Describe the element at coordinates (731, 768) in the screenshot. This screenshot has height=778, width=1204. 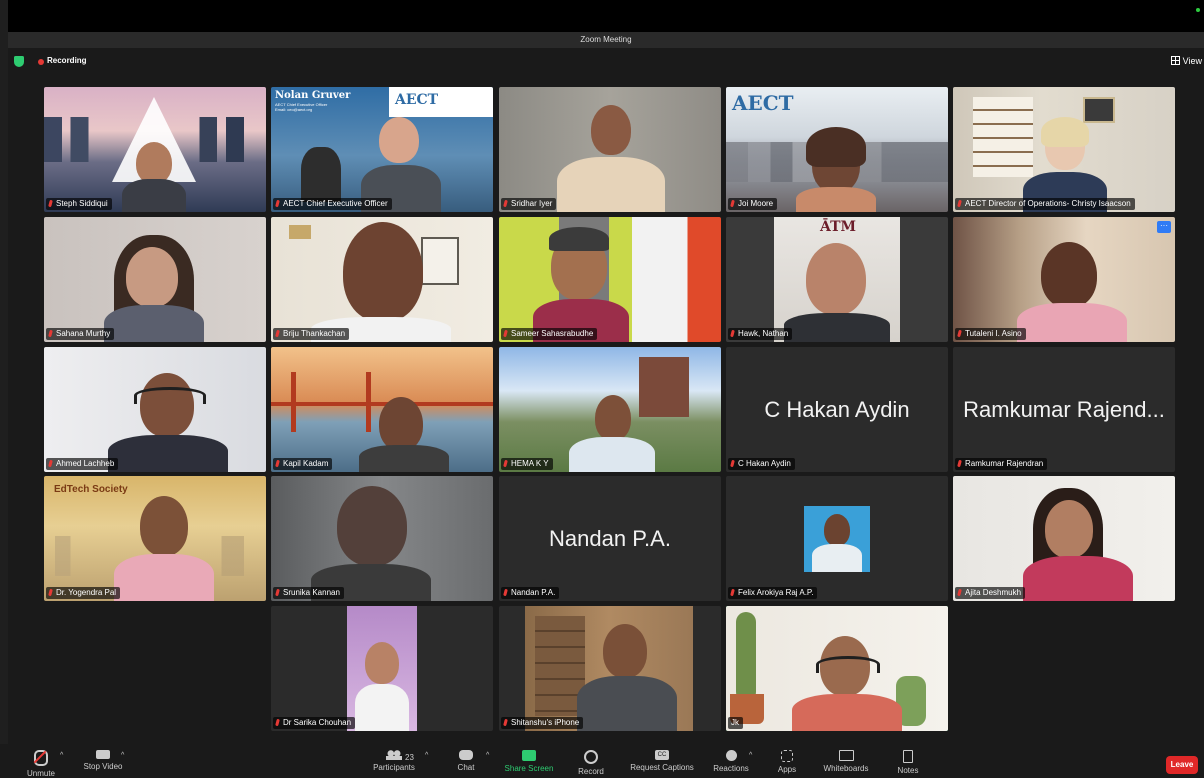
I see `reactions-label: Reactions` at that location.